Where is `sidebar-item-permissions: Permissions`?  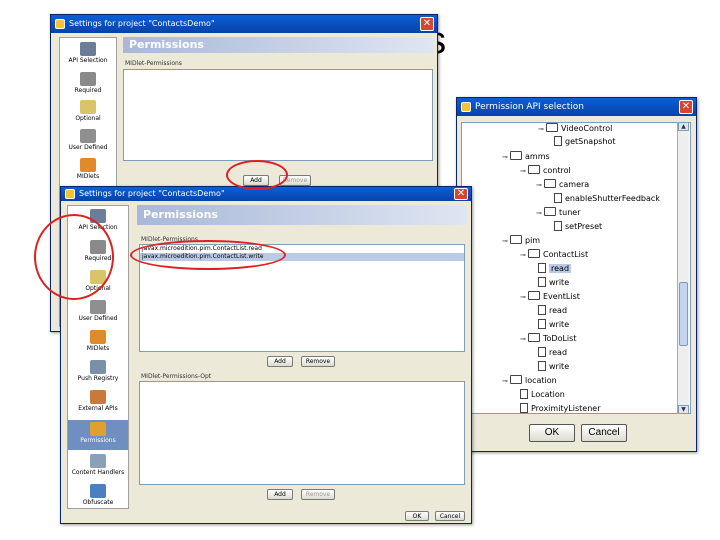
sidebar-item-permissions: Permissions is located at coordinates (98, 435).